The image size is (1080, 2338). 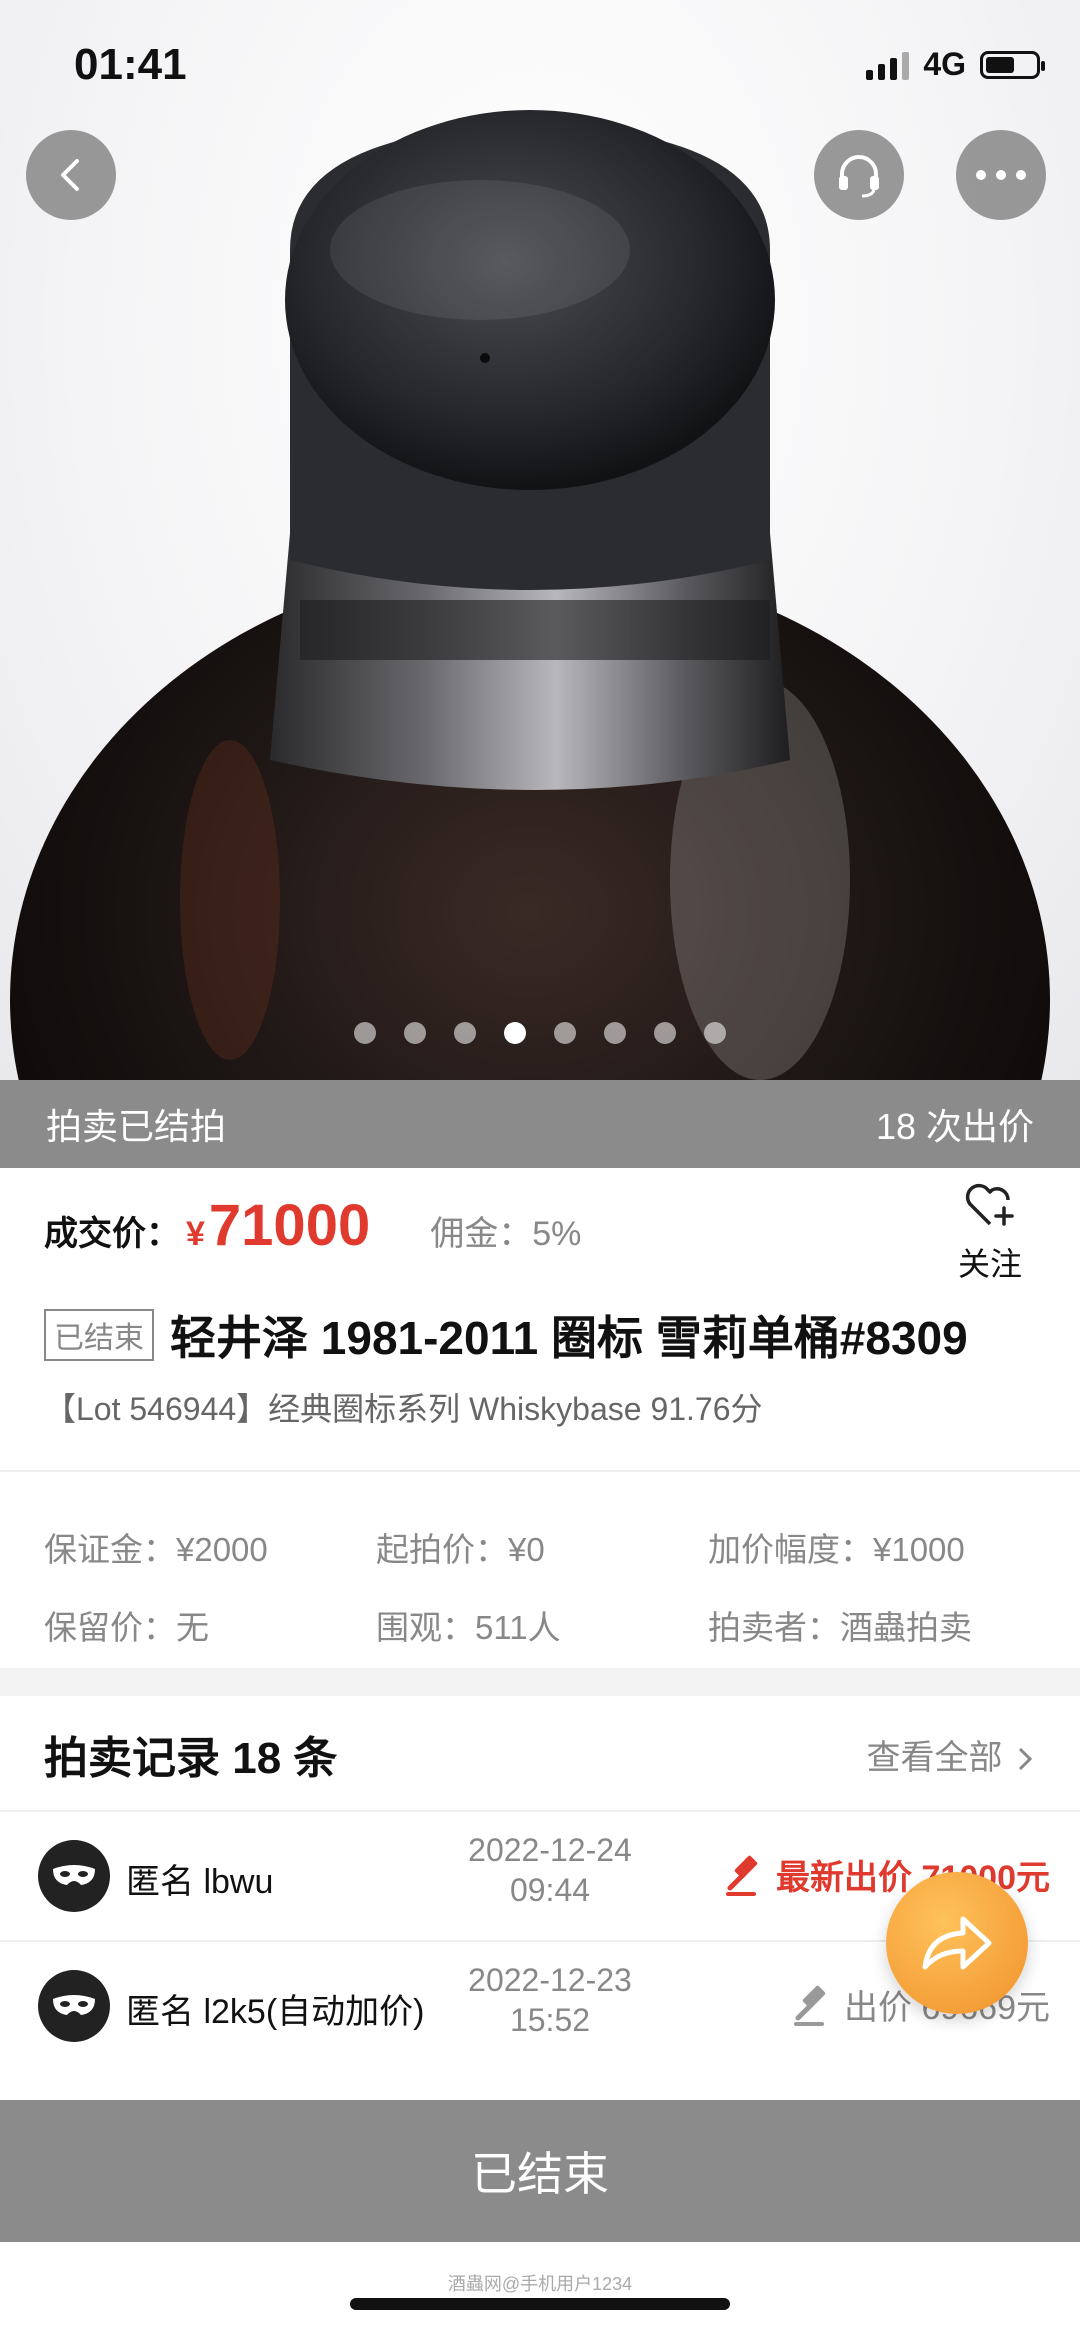 I want to click on final-price: 71000, so click(x=289, y=1225).